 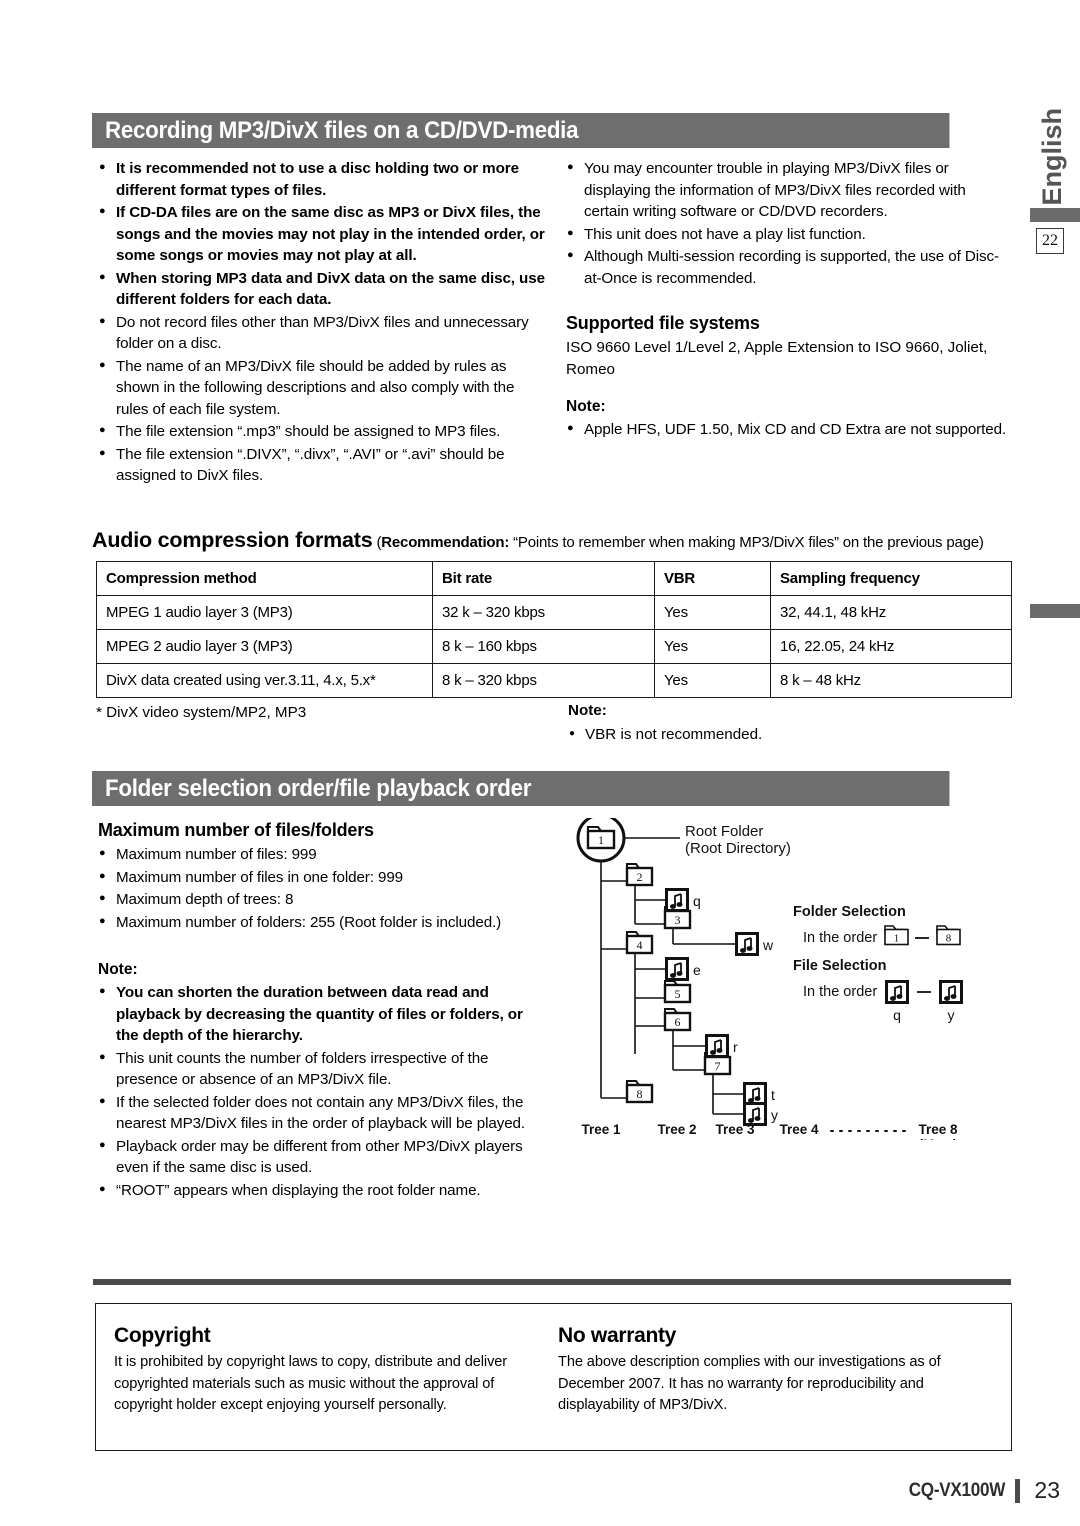 What do you see at coordinates (718, 1066) in the screenshot?
I see `svg-text: 7` at bounding box center [718, 1066].